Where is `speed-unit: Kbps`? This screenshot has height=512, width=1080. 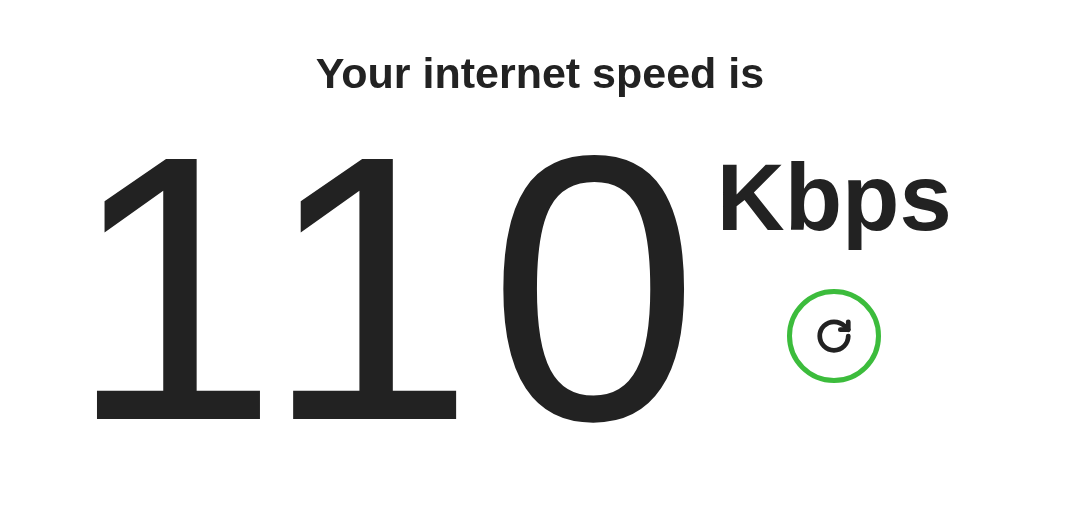
speed-unit: Kbps is located at coordinates (834, 198).